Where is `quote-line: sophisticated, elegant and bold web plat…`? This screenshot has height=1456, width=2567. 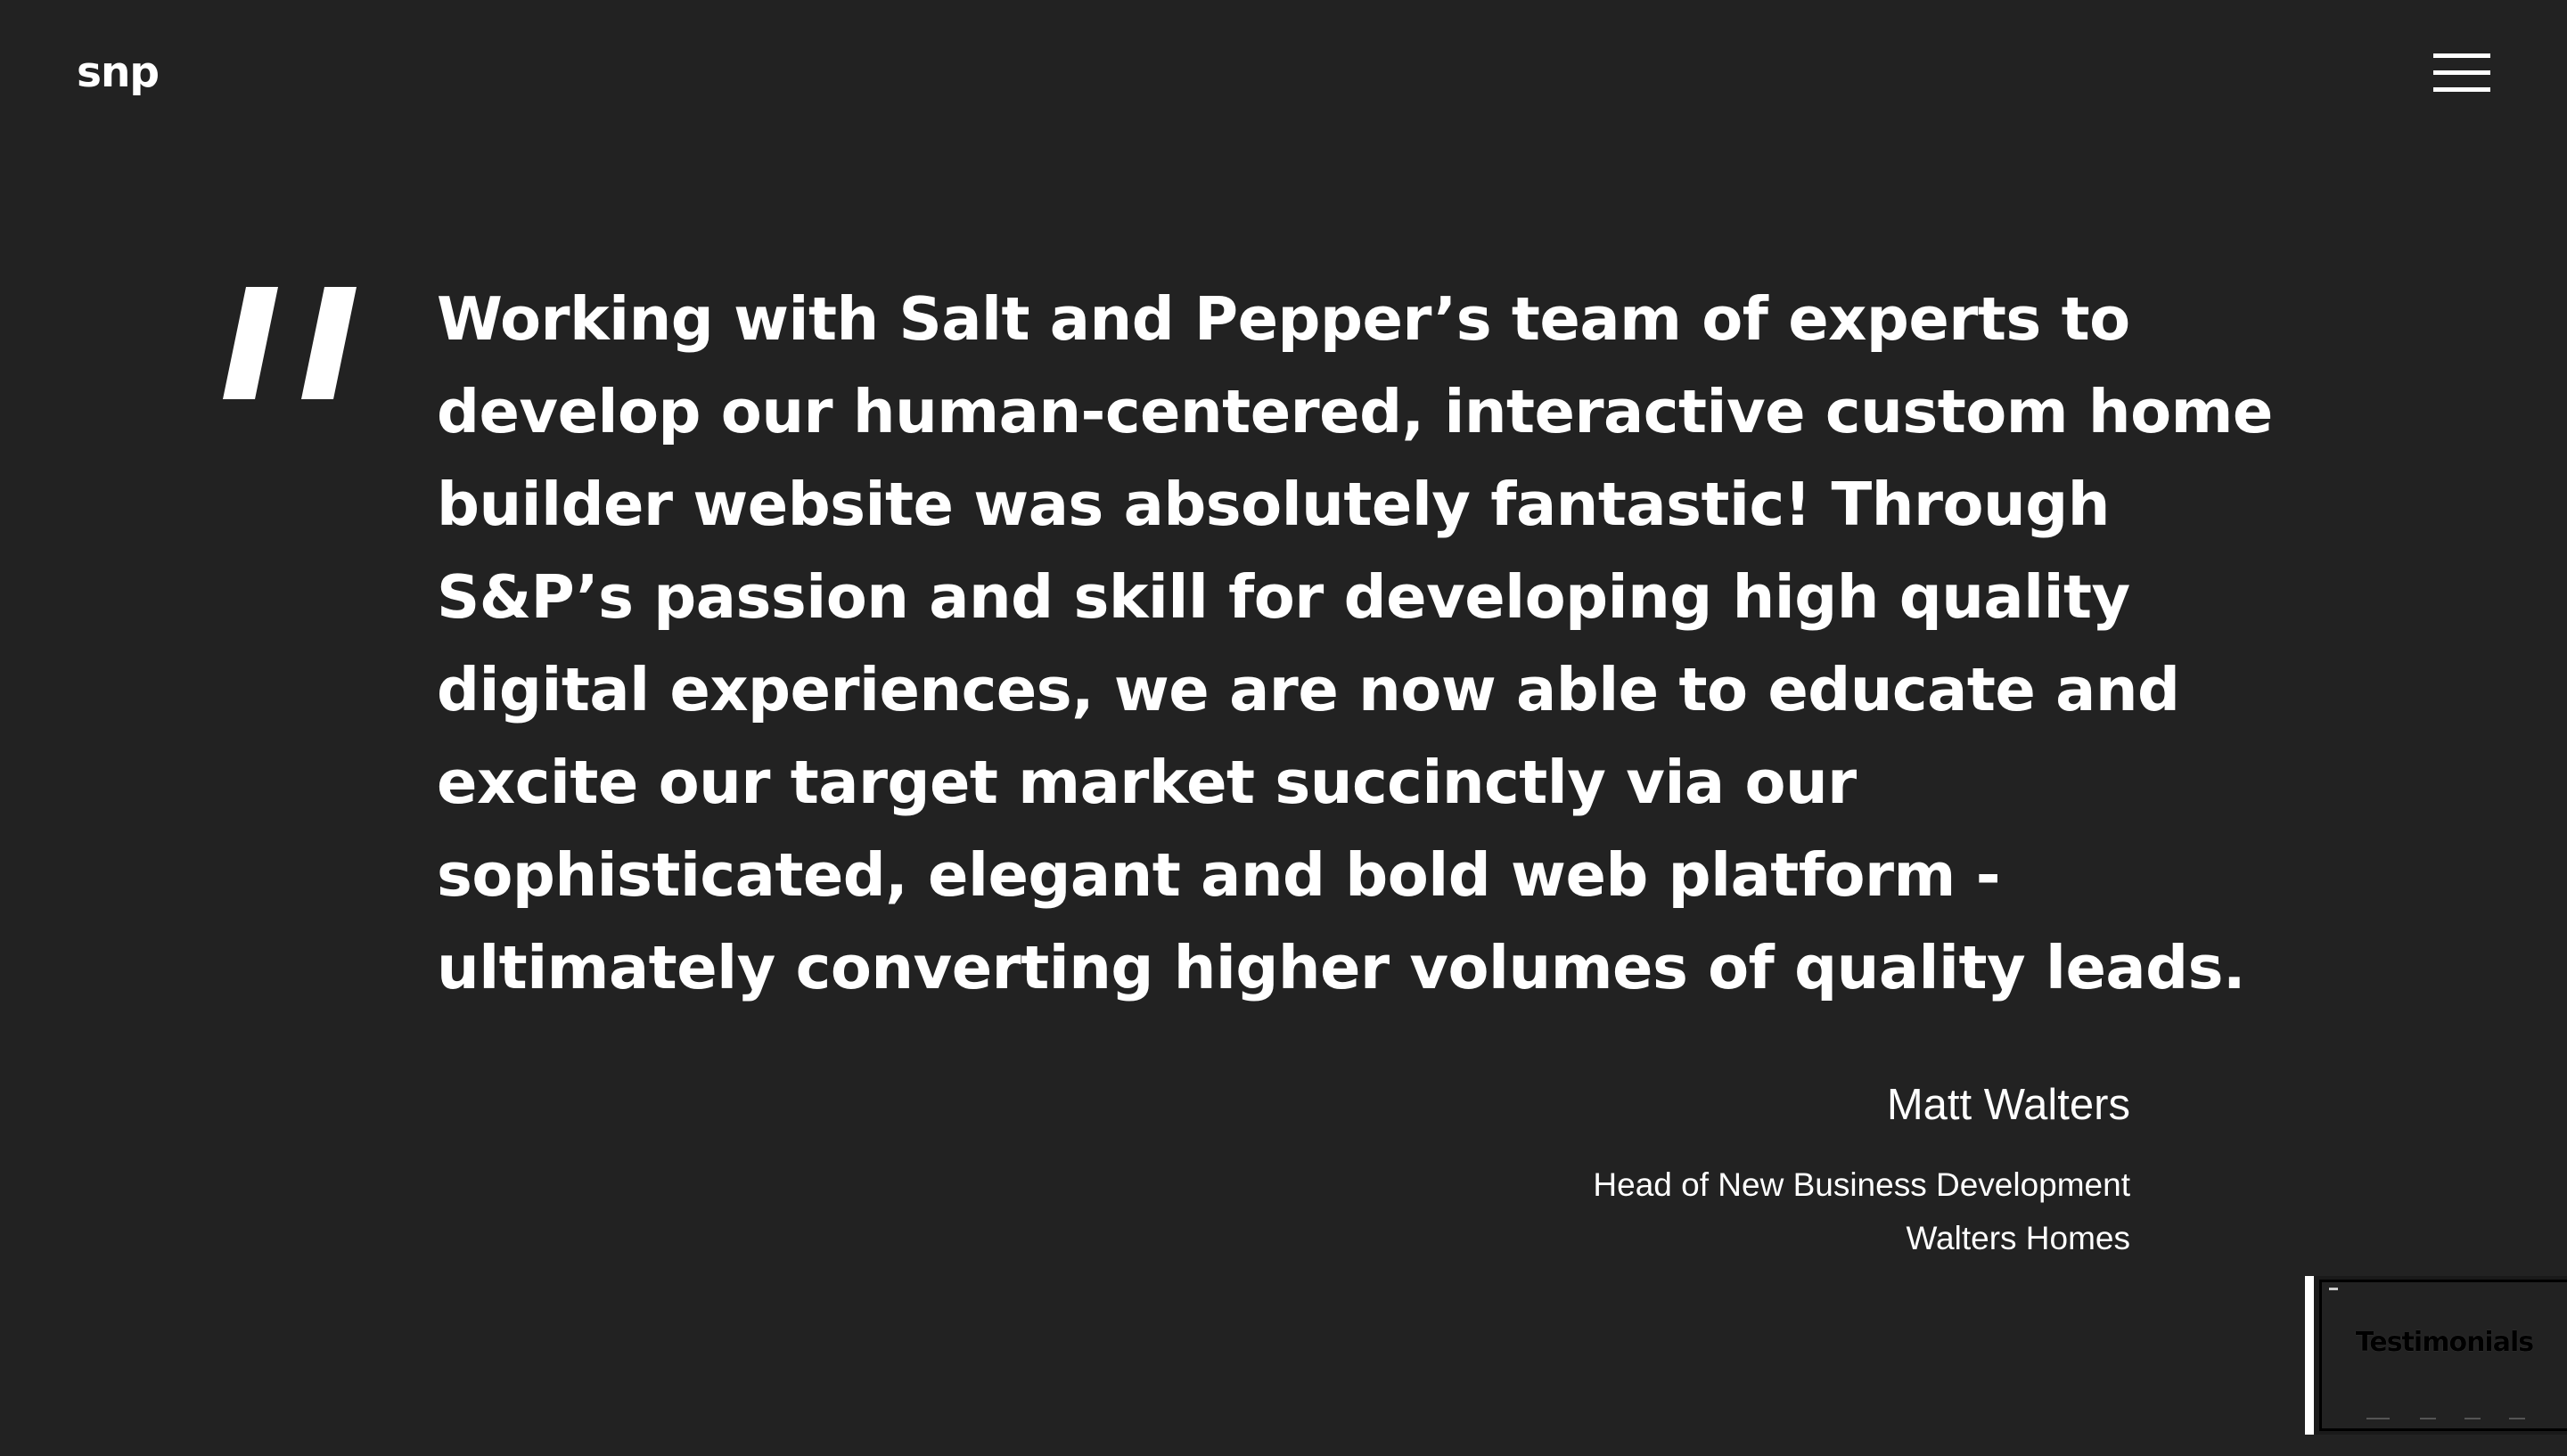 quote-line: sophisticated, elegant and bold web plat… is located at coordinates (1219, 875).